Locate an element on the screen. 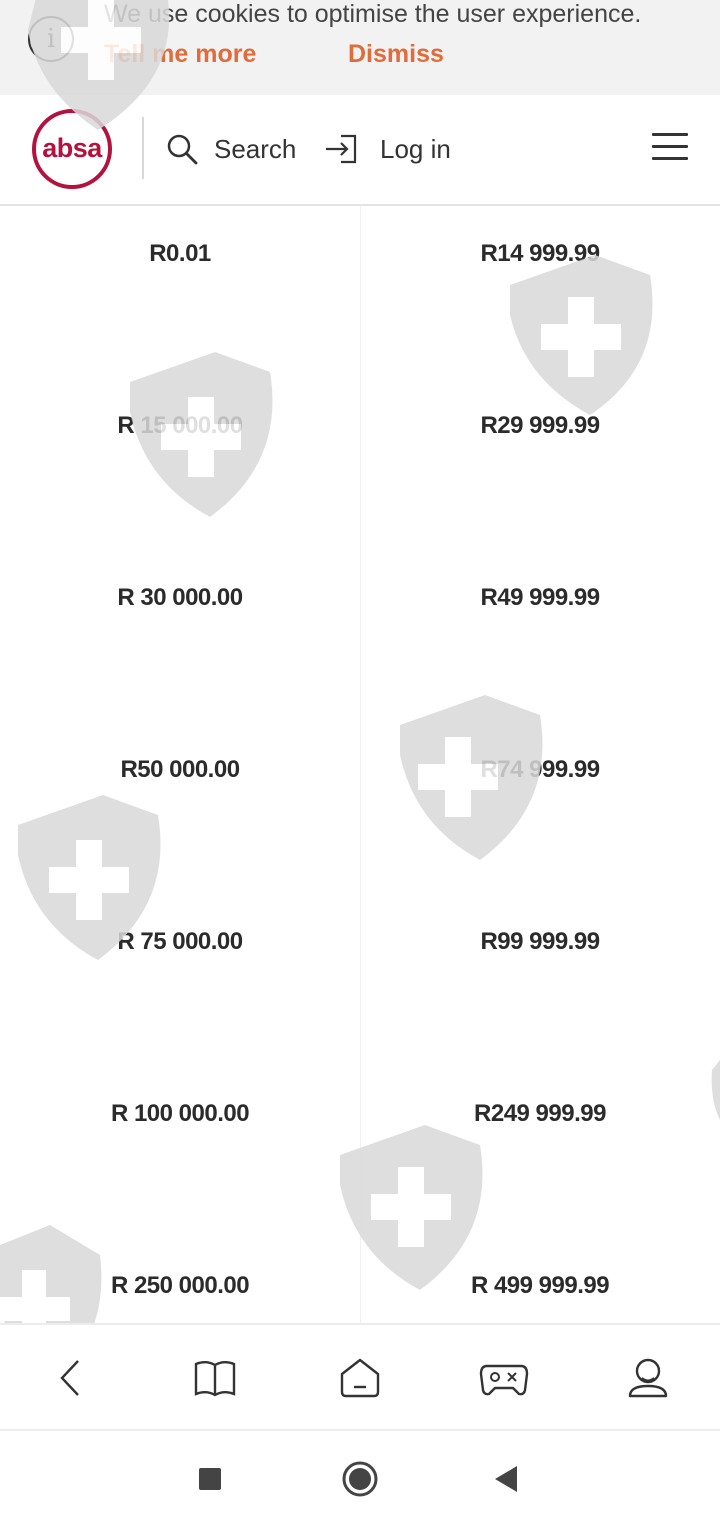 The height and width of the screenshot is (1525, 720). home-icon is located at coordinates (360, 1378).